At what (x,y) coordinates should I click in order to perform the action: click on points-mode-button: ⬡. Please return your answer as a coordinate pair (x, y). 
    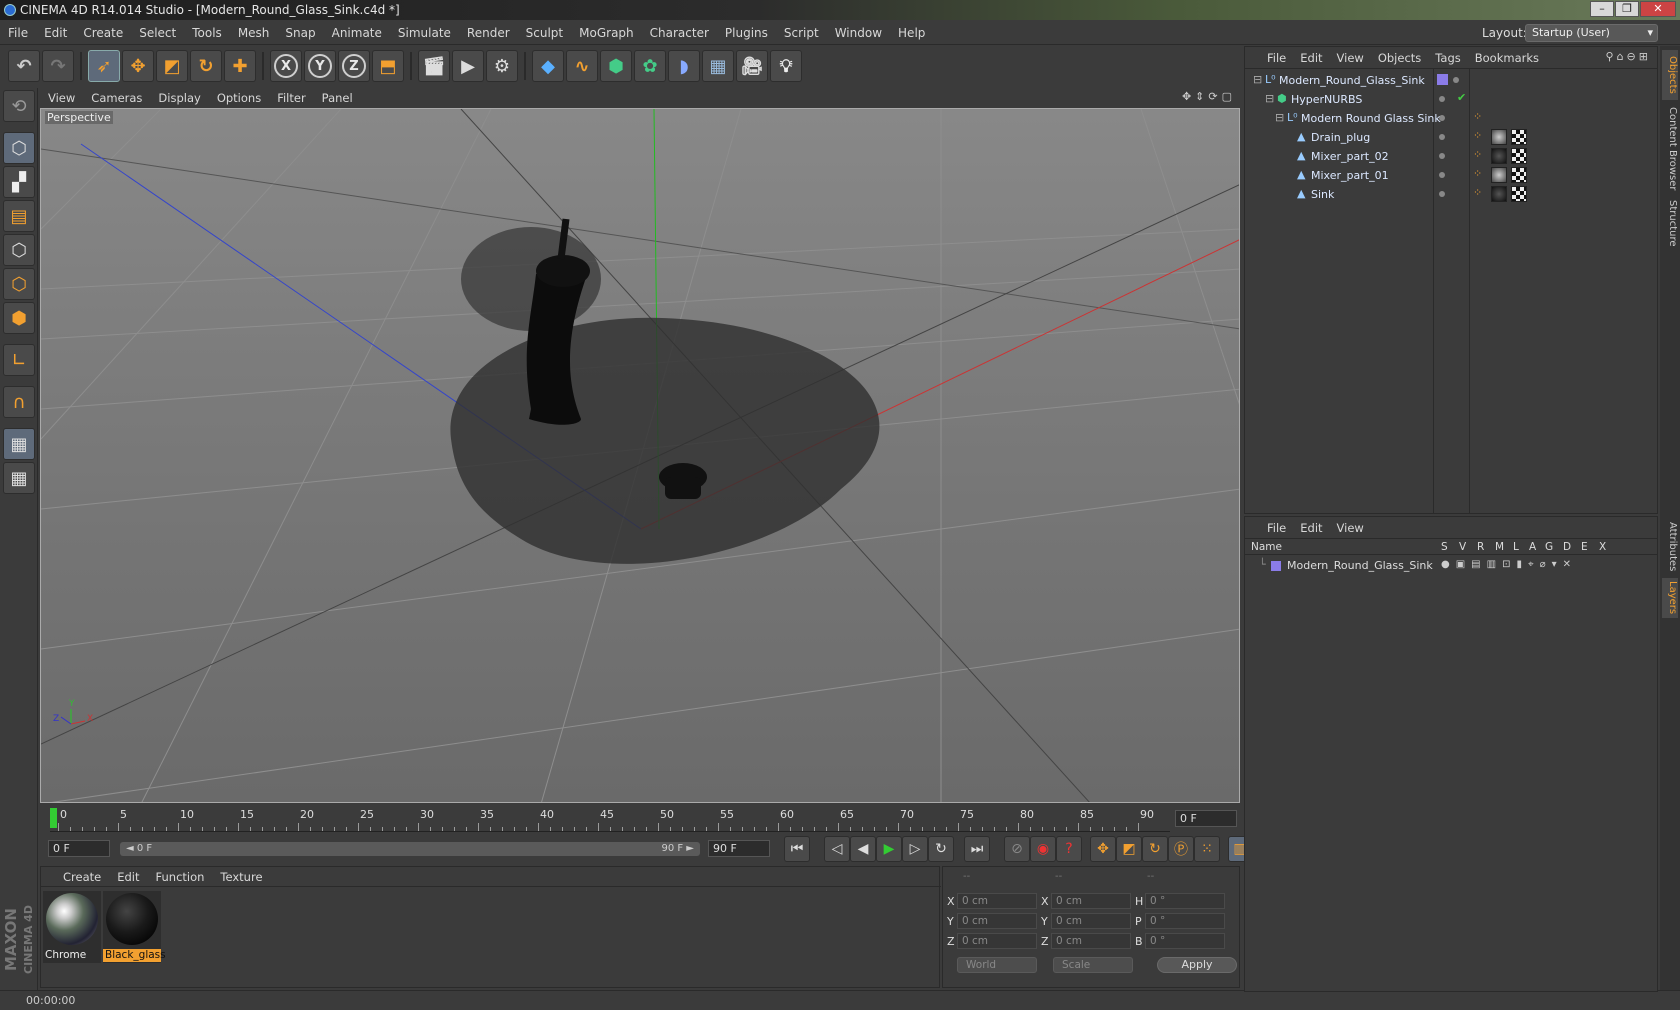
    Looking at the image, I should click on (19, 250).